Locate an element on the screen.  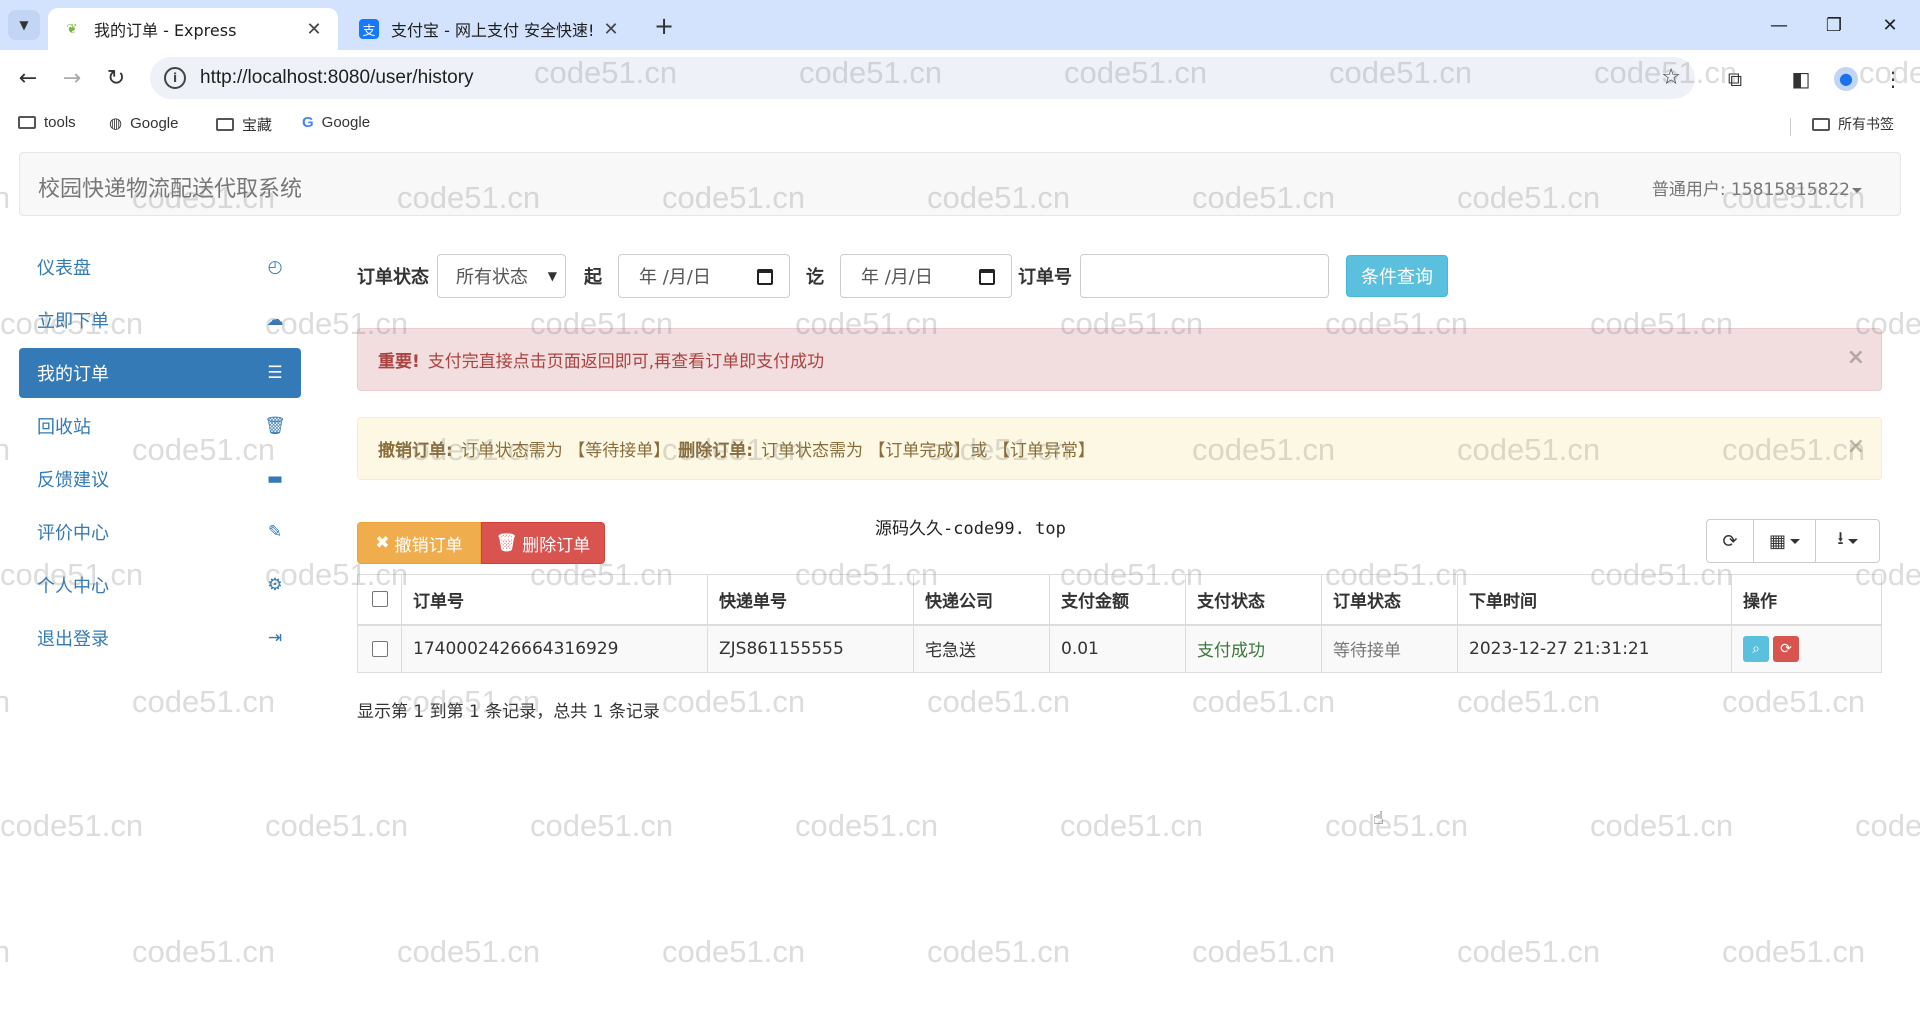
sidebar-item-logout: 退出登录 ⇥ is located at coordinates (160, 638).